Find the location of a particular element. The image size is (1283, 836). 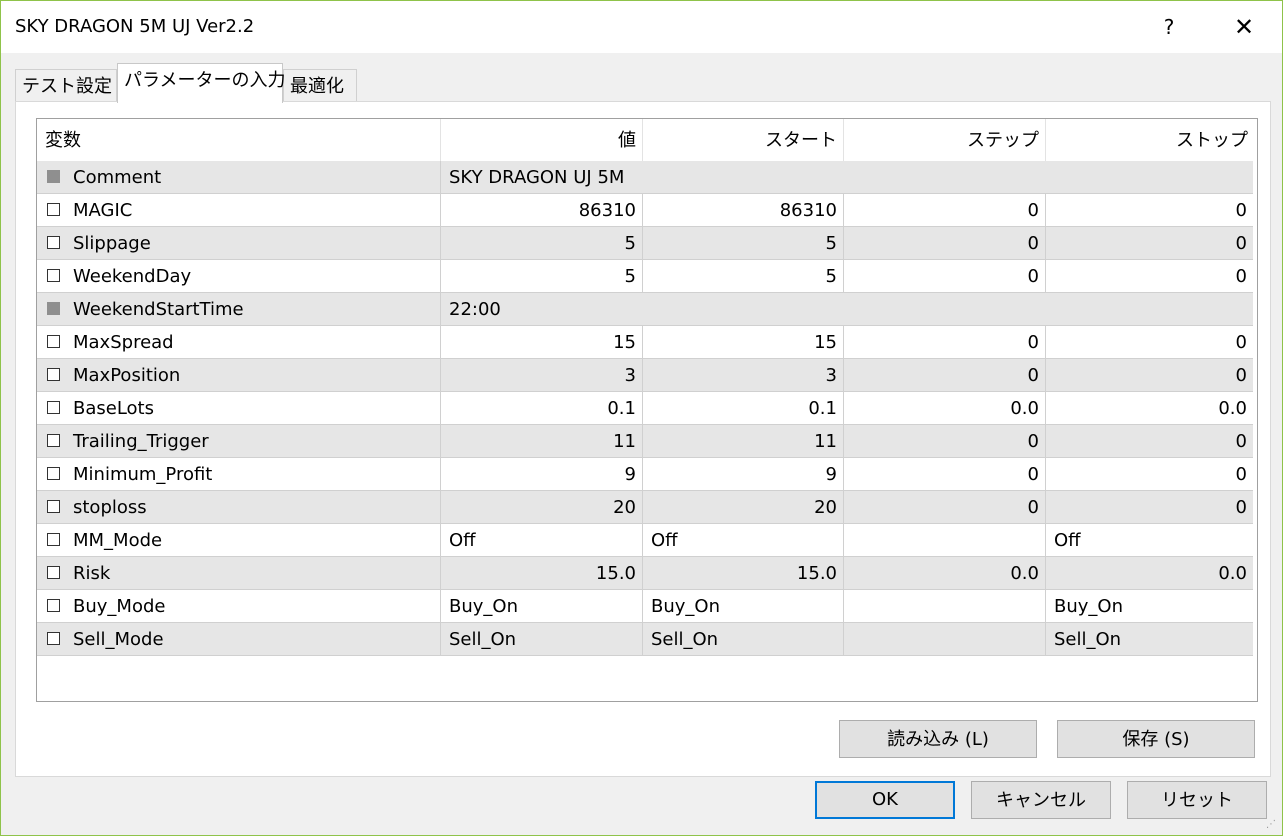

value-cell: 15.0 is located at coordinates (542, 573).